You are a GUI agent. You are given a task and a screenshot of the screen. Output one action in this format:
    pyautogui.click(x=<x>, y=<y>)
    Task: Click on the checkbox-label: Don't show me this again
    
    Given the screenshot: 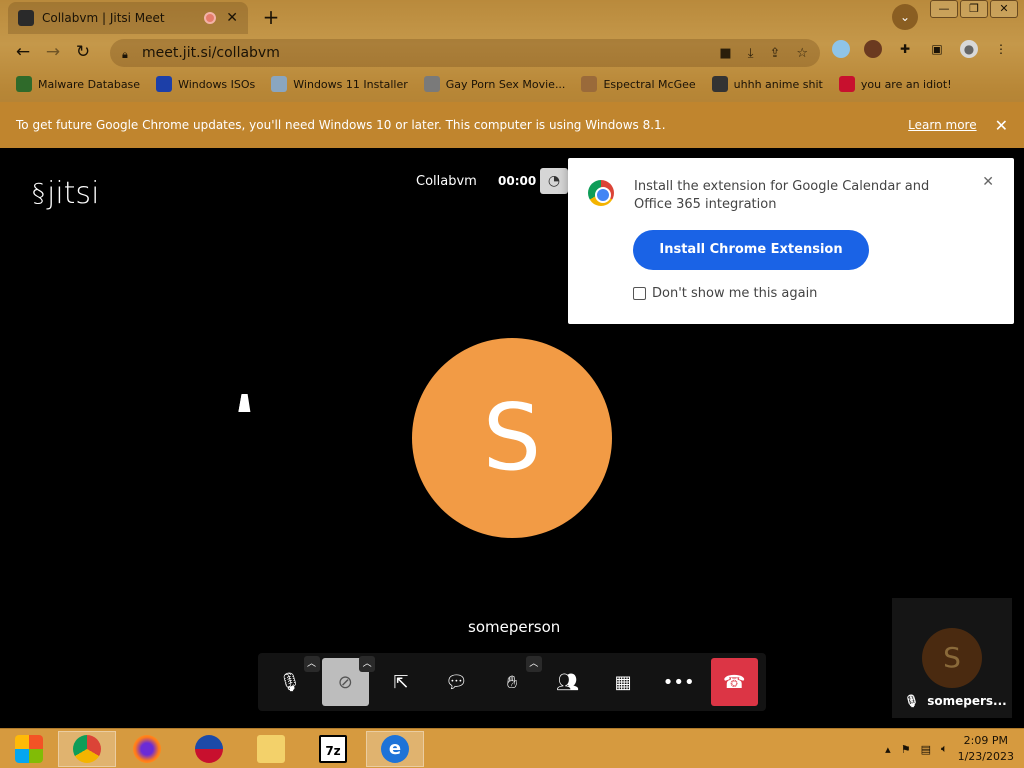 What is the action you would take?
    pyautogui.click(x=735, y=293)
    